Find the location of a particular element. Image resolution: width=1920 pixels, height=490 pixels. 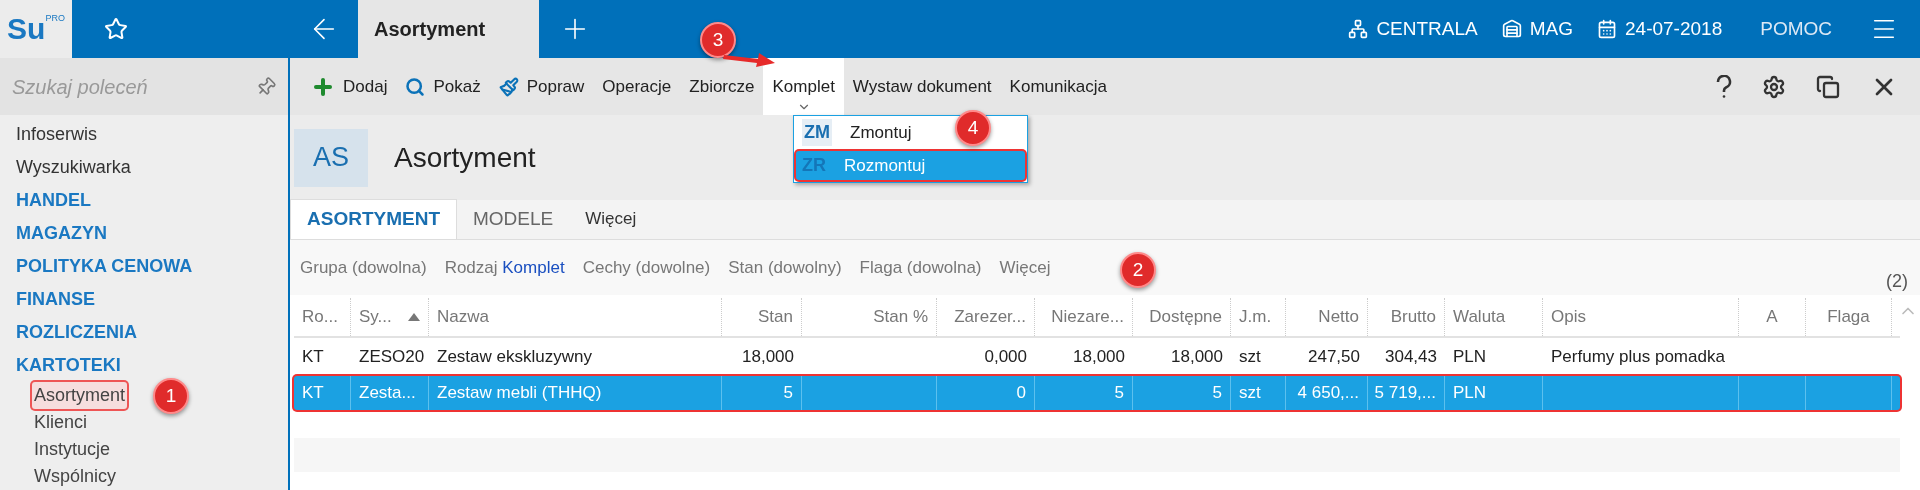

sidebar-item: Klienci is located at coordinates (61, 422).